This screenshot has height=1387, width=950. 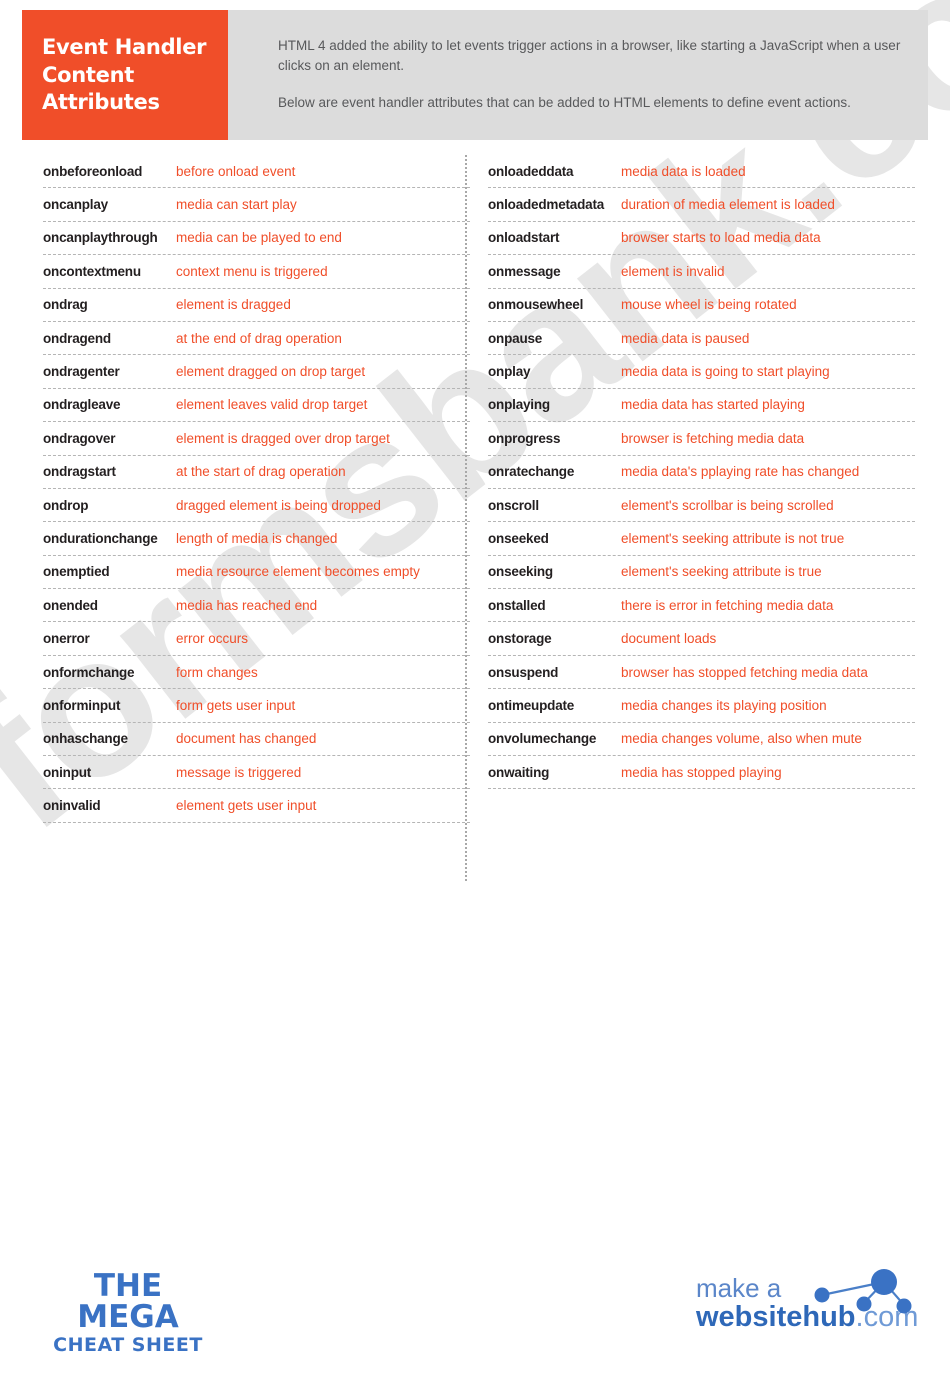 I want to click on attribute-description: media has reached end, so click(x=247, y=605).